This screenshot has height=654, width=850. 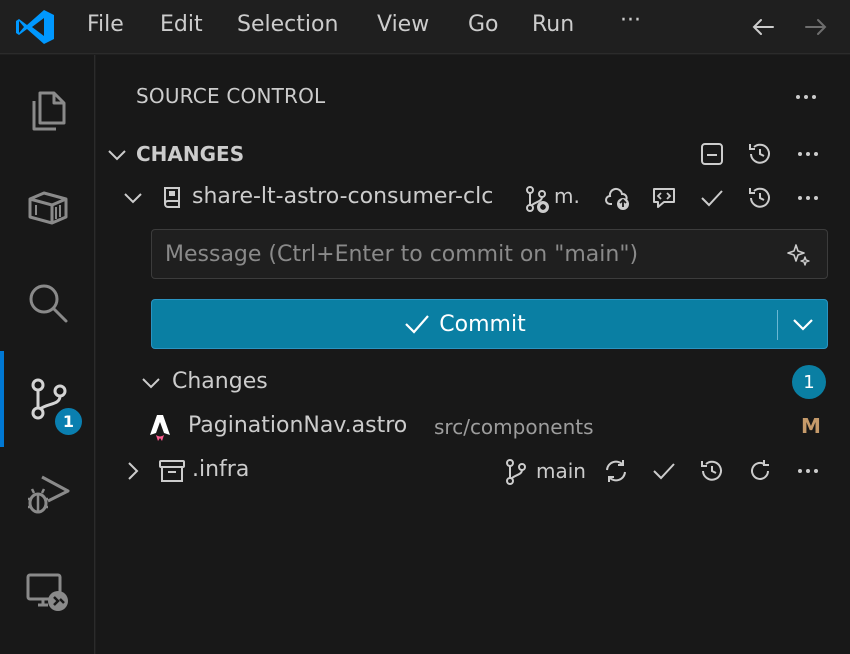 I want to click on repo-icon, so click(x=172, y=197).